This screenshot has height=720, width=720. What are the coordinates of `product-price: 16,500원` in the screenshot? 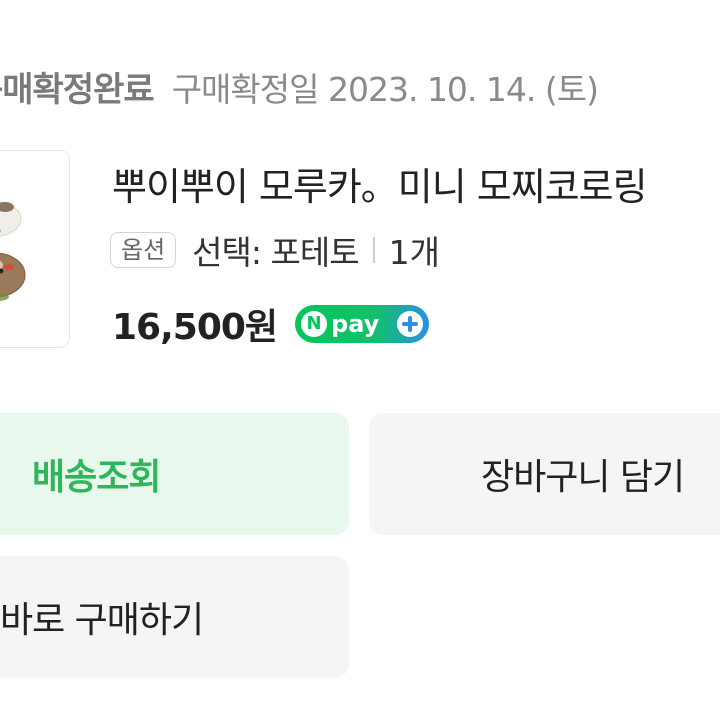 It's located at (195, 327).